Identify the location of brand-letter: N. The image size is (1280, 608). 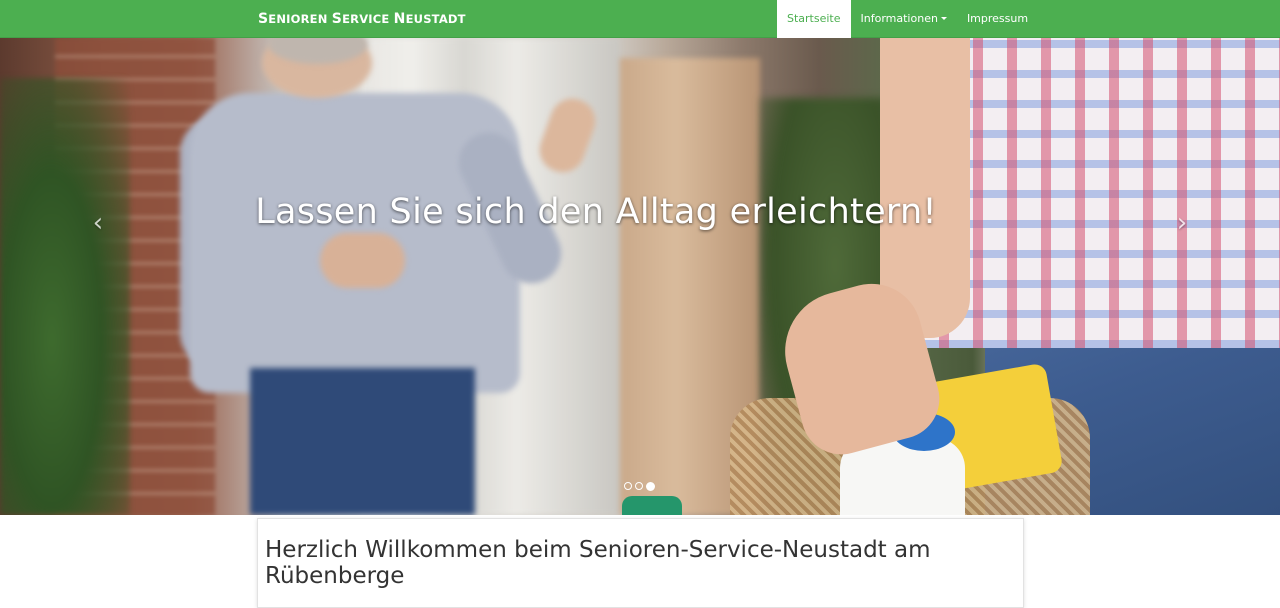
(399, 19).